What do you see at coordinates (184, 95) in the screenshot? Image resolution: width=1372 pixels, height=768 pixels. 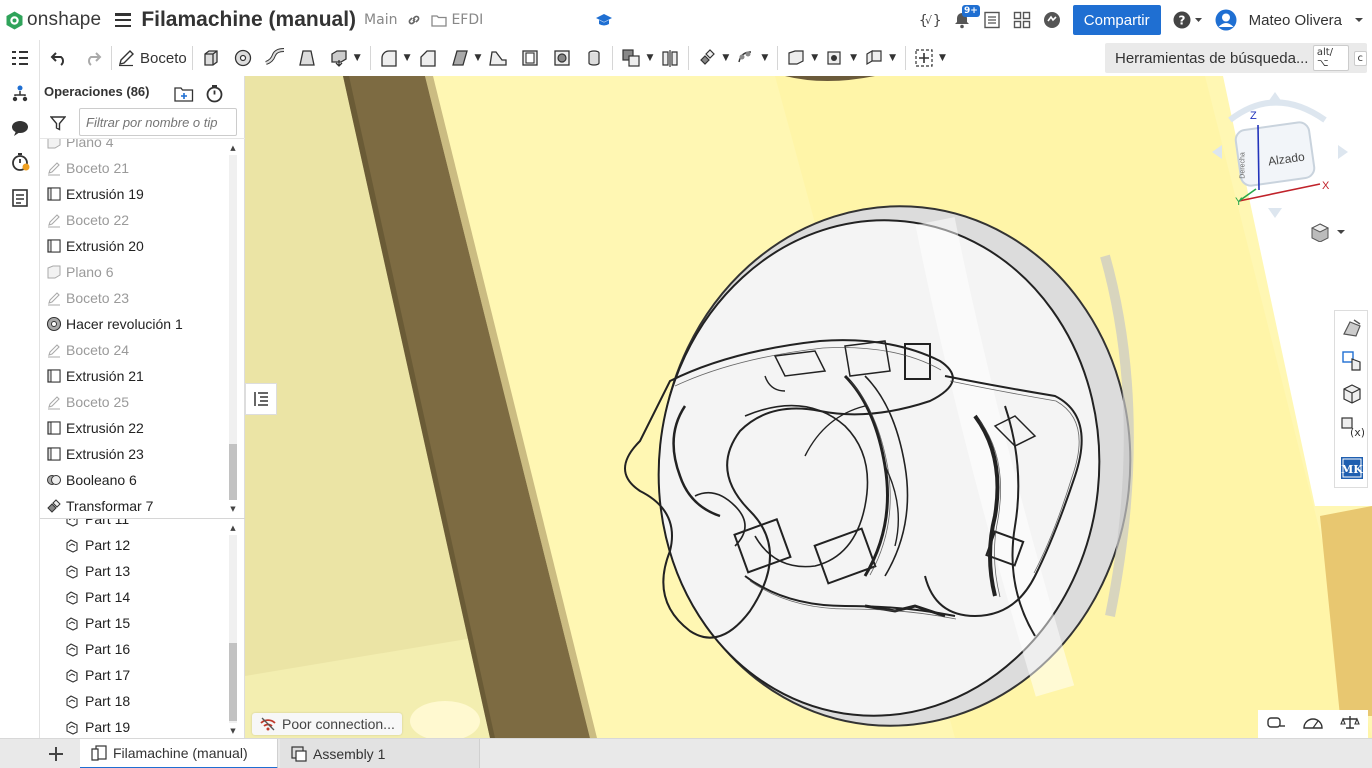 I see `add-folder-icon` at bounding box center [184, 95].